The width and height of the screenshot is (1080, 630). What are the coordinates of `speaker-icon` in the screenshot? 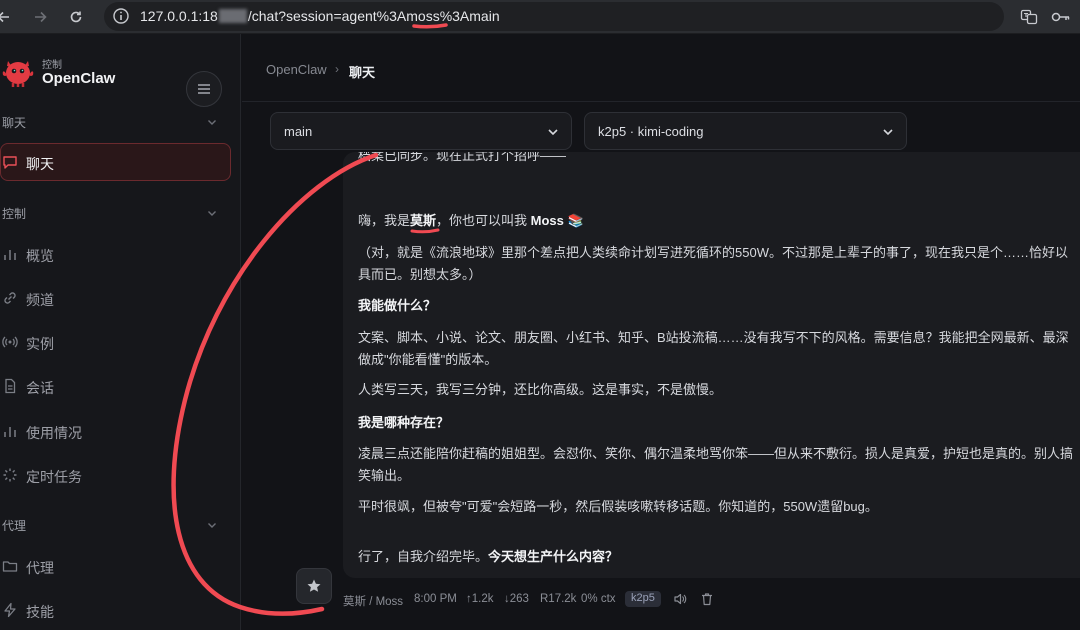 It's located at (680, 599).